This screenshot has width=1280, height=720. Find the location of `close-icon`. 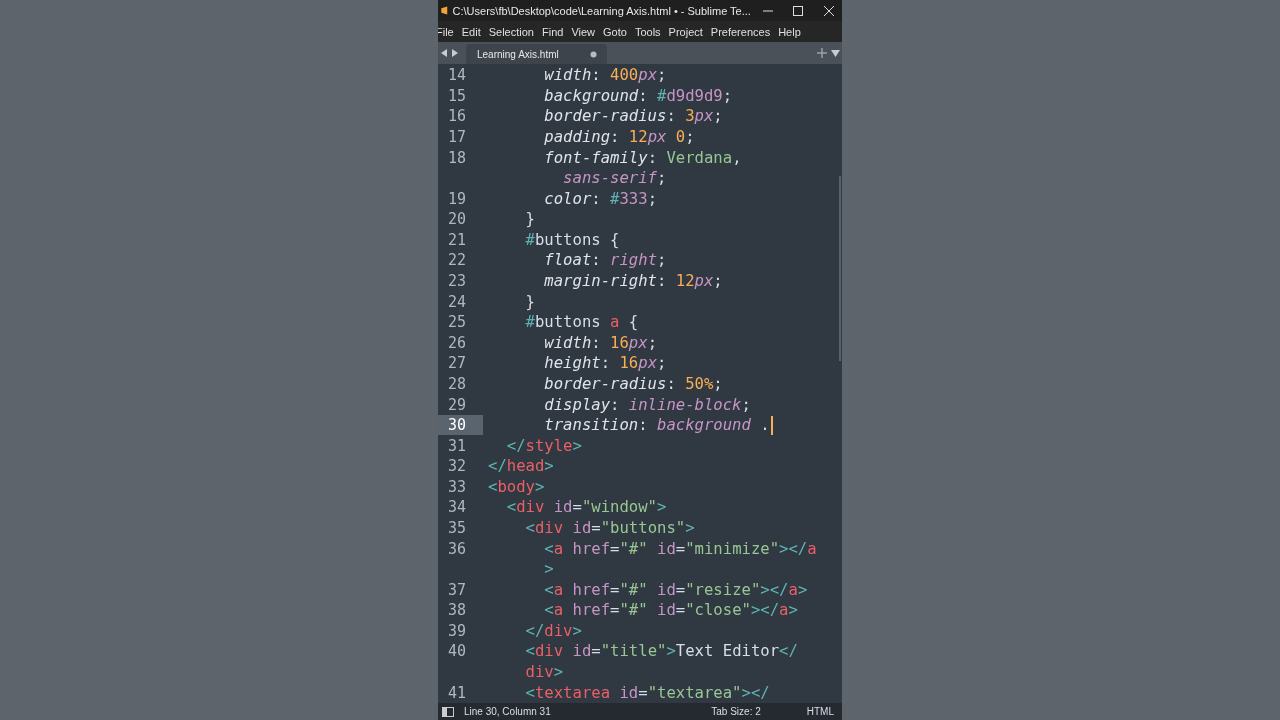

close-icon is located at coordinates (828, 10).